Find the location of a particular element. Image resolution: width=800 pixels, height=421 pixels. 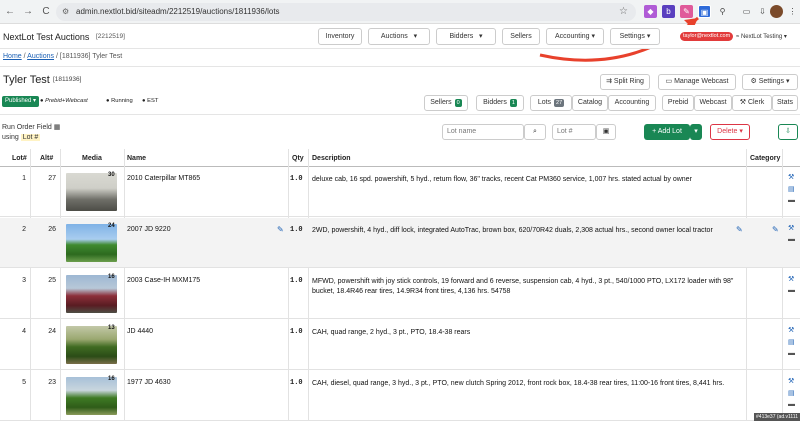

menu-settings: Settings ▾ is located at coordinates (635, 36).